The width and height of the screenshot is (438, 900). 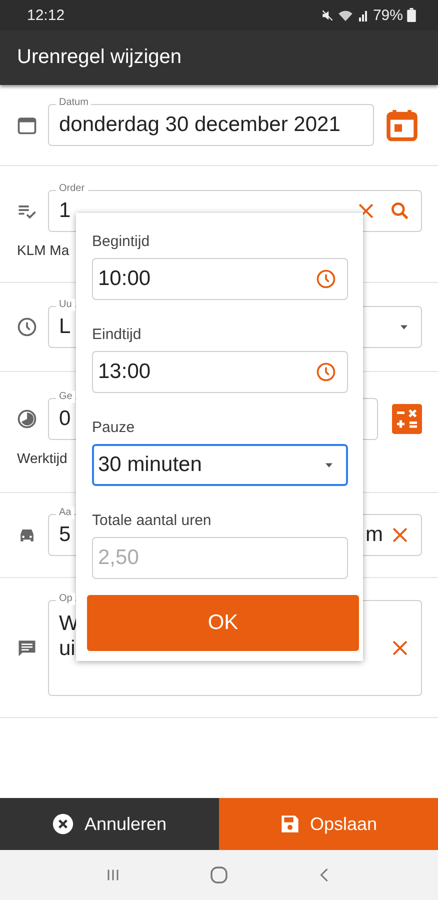 What do you see at coordinates (199, 125) in the screenshot?
I see `field-value: donderdag 30 december 2021` at bounding box center [199, 125].